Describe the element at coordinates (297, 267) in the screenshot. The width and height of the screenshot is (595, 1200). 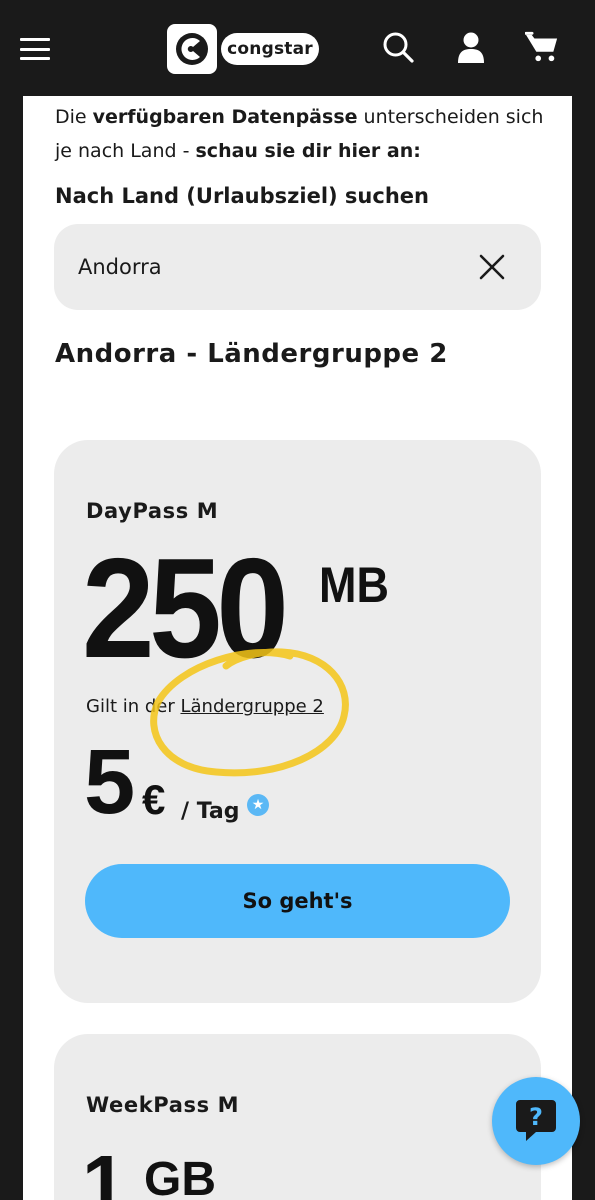
I see `country-search-field: Andorra` at that location.